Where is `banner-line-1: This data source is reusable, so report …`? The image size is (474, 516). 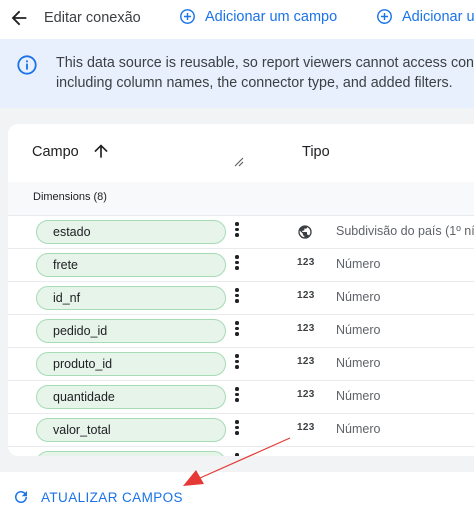 banner-line-1: This data source is reusable, so report … is located at coordinates (265, 63).